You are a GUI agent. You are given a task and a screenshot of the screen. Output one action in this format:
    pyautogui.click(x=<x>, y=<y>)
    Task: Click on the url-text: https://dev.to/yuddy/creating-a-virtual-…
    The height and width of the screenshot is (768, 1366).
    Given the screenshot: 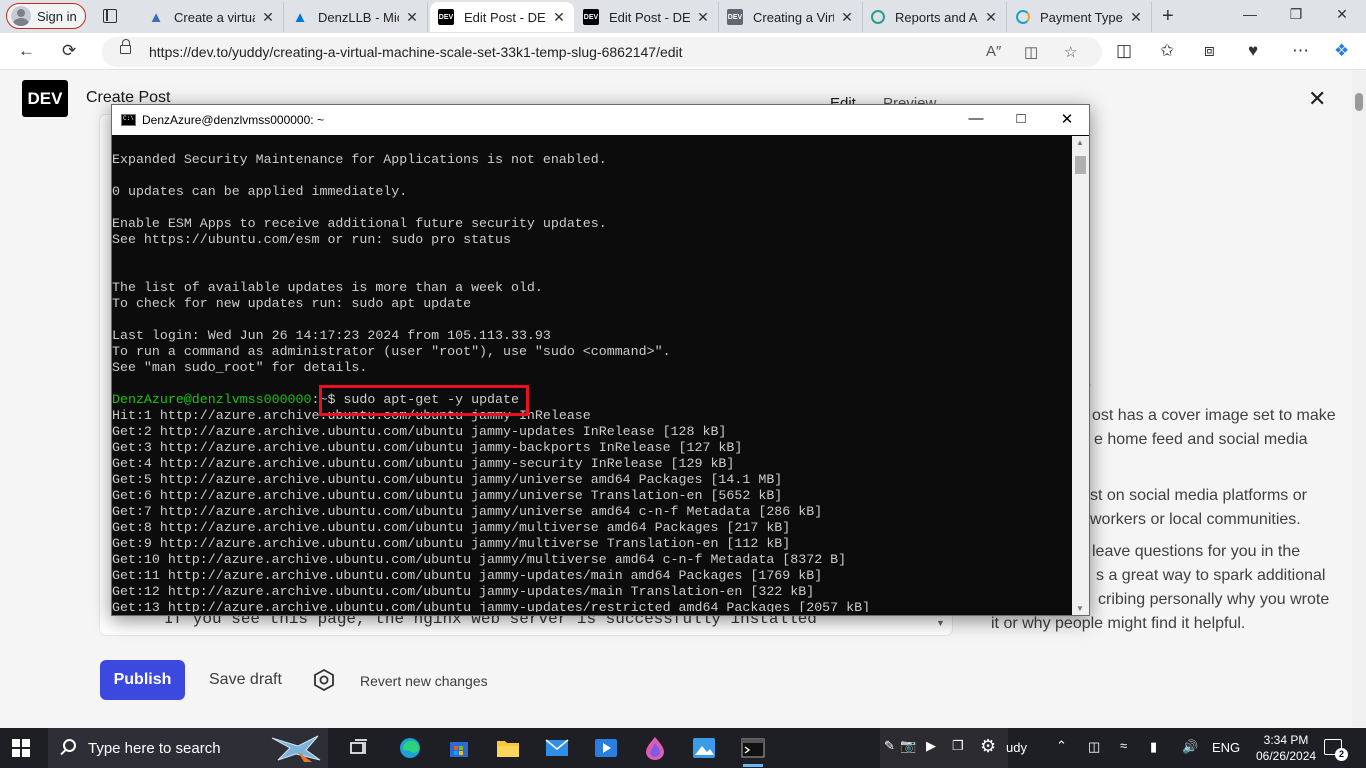 What is the action you would take?
    pyautogui.click(x=416, y=52)
    